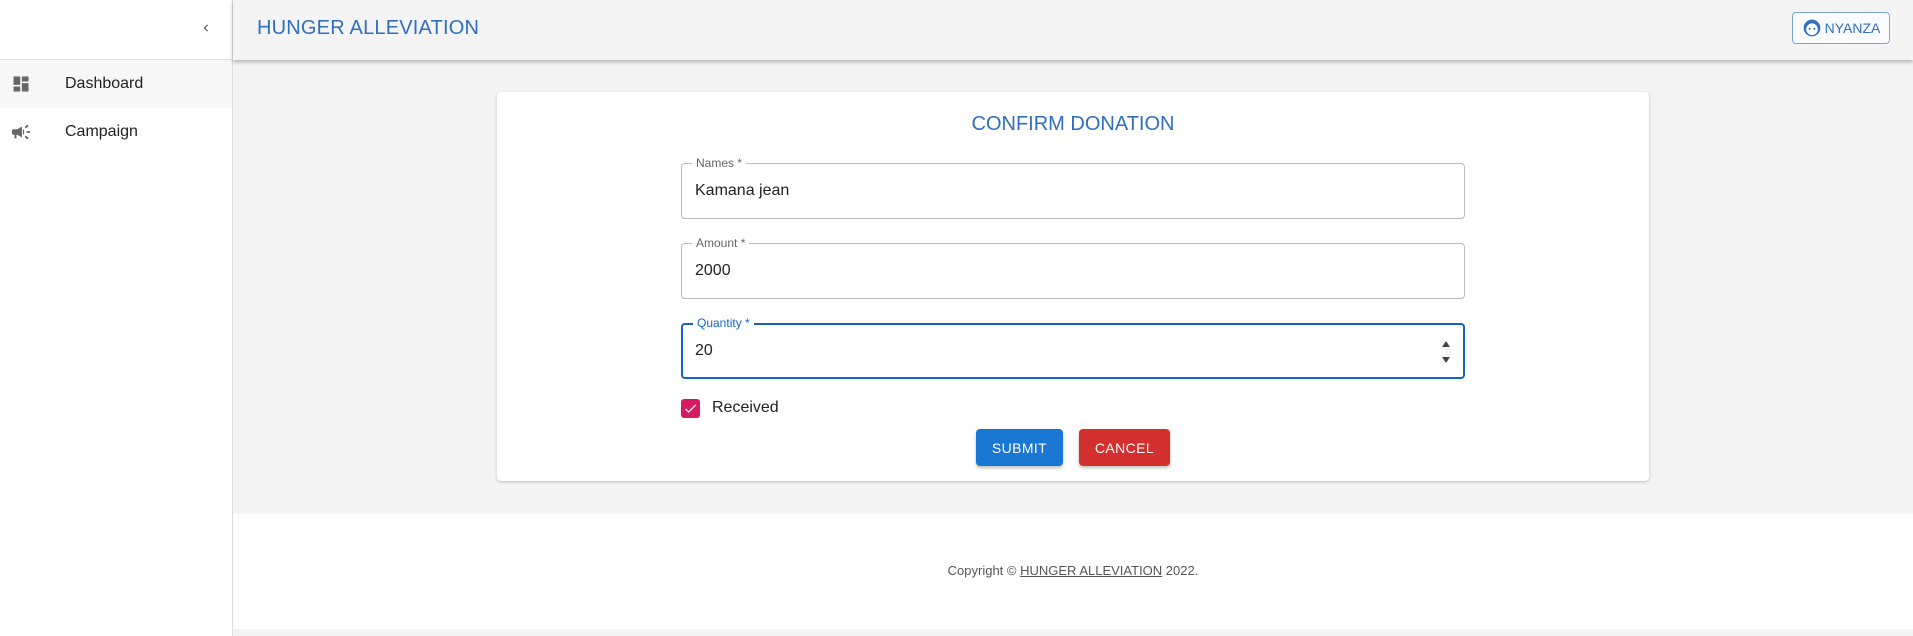 The width and height of the screenshot is (1913, 636). What do you see at coordinates (101, 131) in the screenshot?
I see `sidebar-item-label: Campaign` at bounding box center [101, 131].